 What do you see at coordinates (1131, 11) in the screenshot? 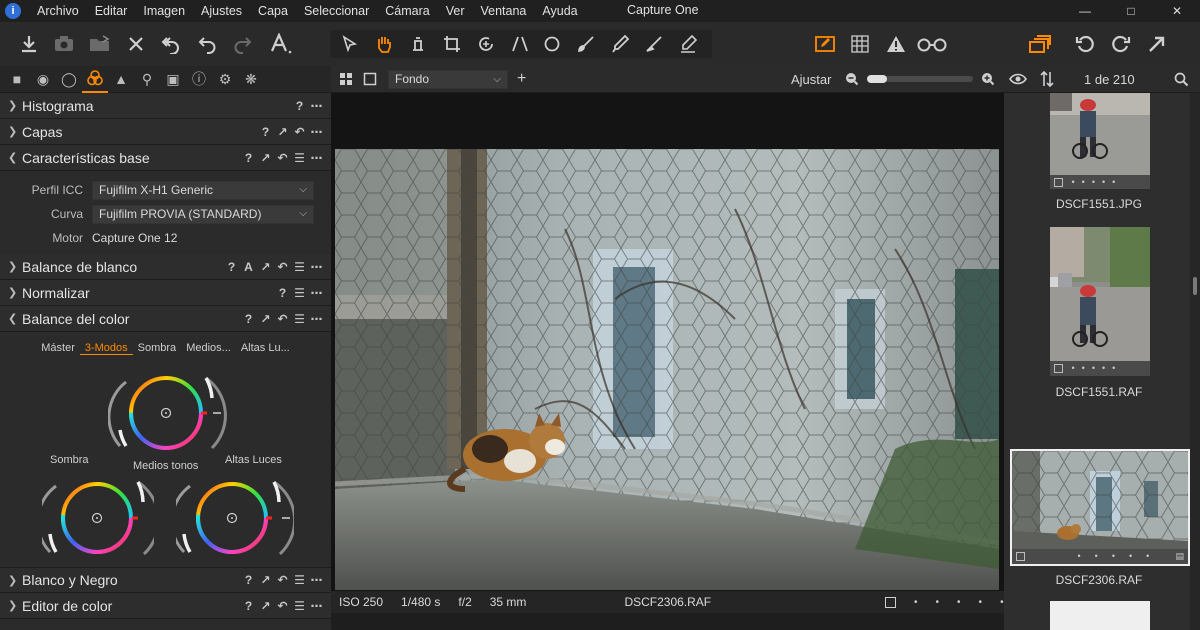
I see `maximize-icon: □` at bounding box center [1131, 11].